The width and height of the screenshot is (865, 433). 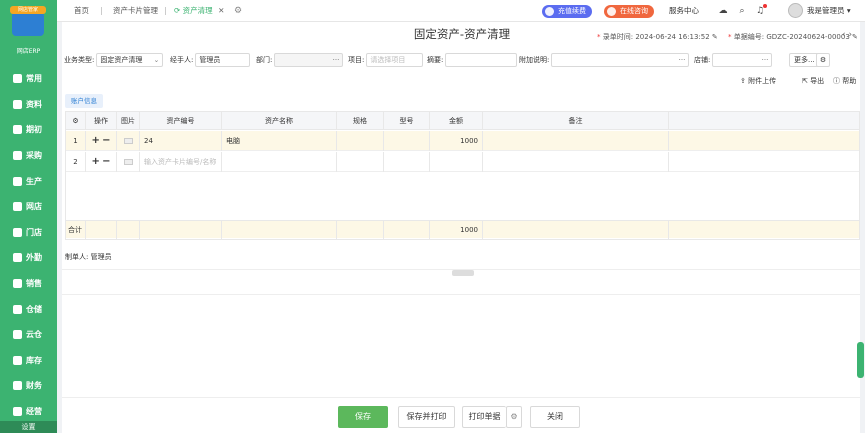 What do you see at coordinates (456, 230) in the screenshot?
I see `total-amount: 1000` at bounding box center [456, 230].